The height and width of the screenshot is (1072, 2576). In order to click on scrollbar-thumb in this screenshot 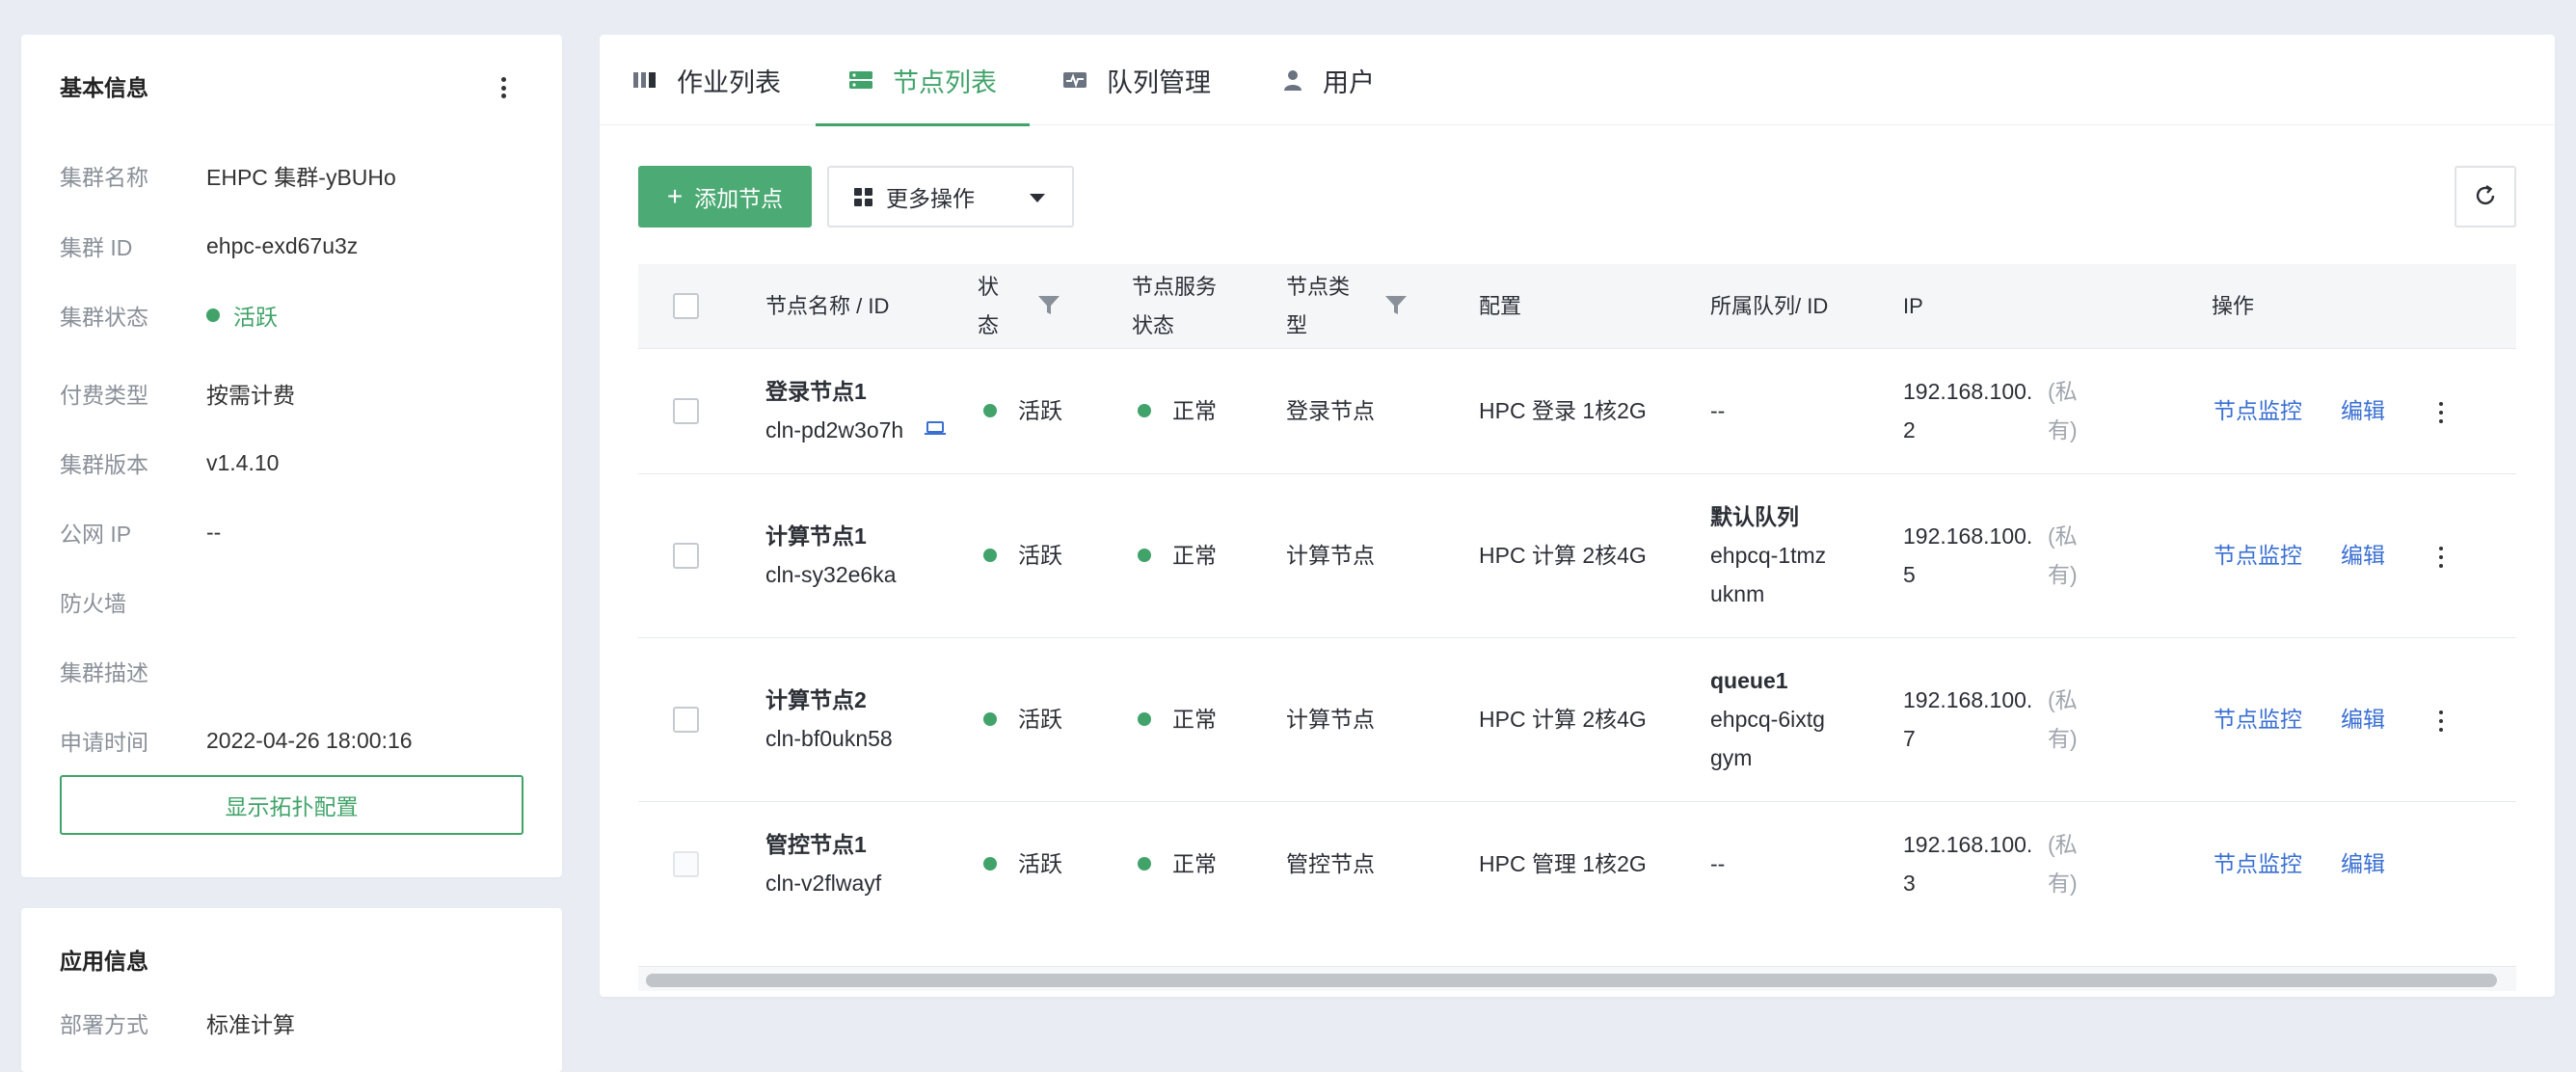, I will do `click(1572, 980)`.